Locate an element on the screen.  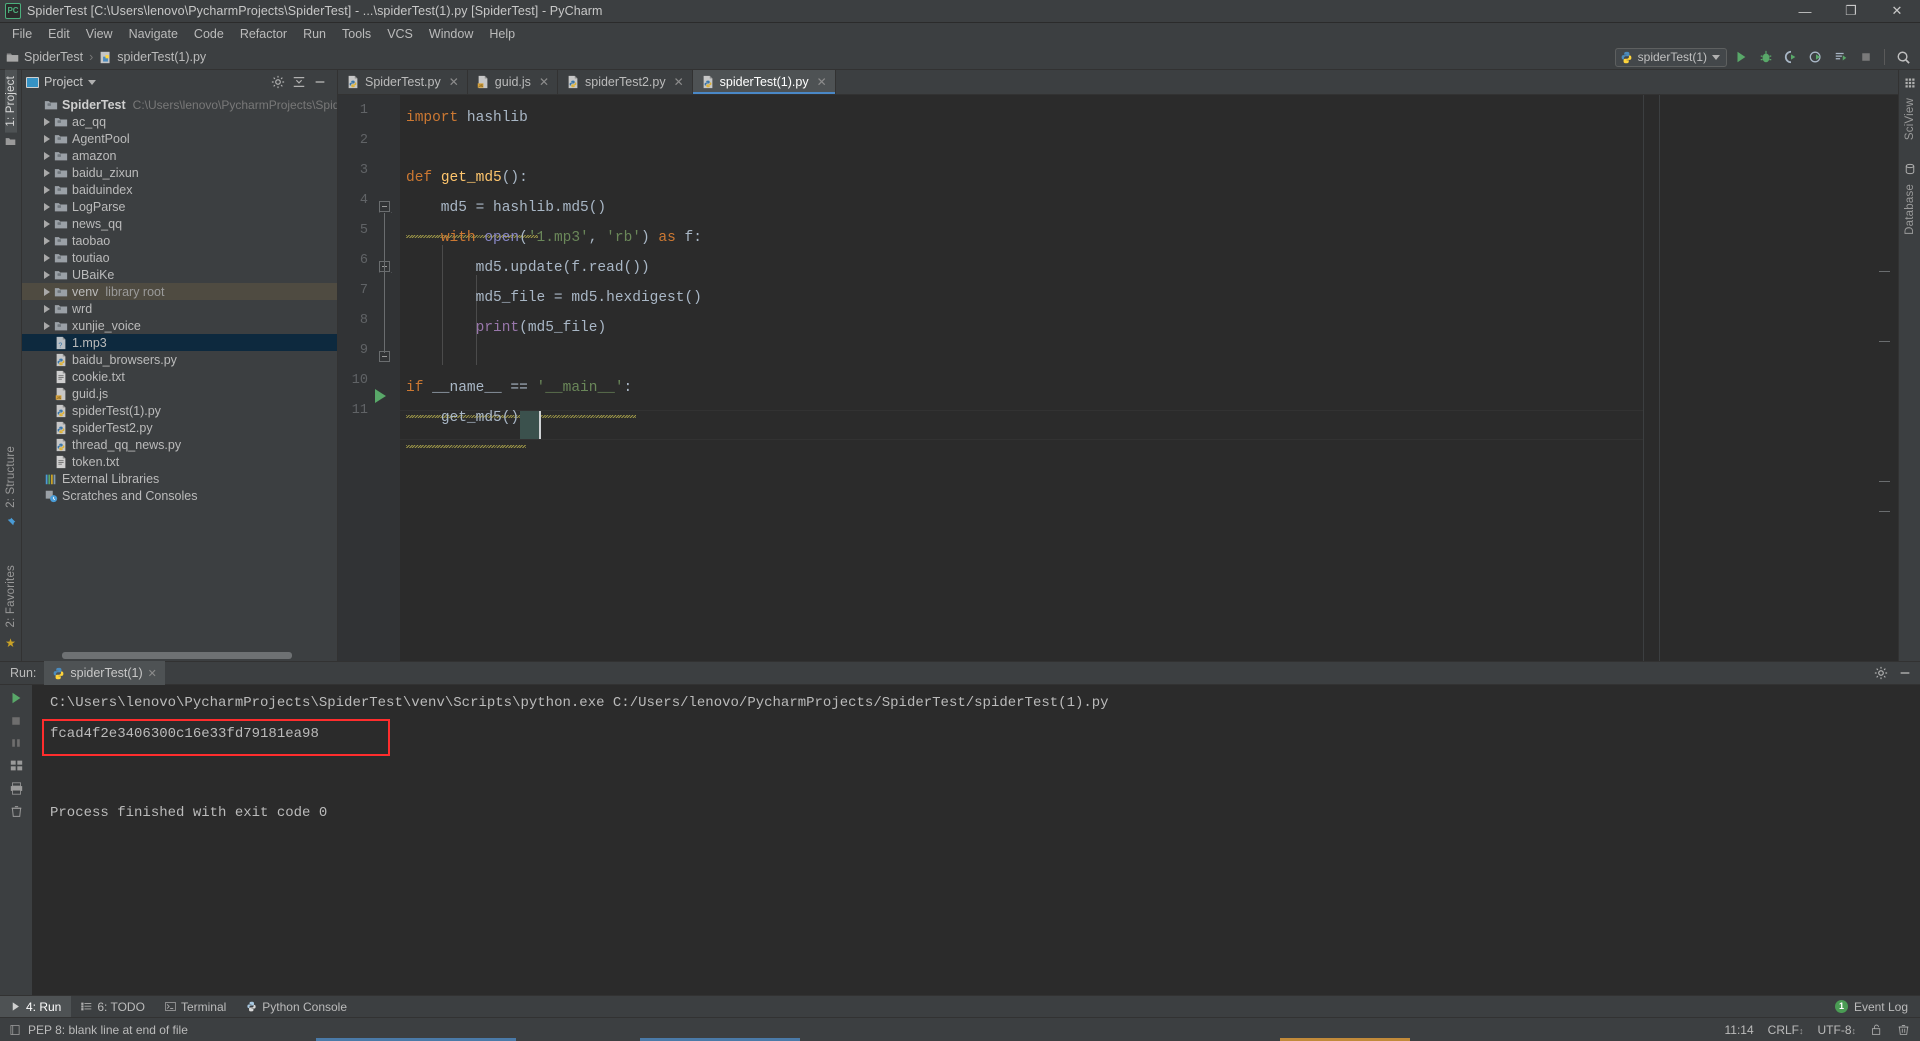
sidebar-item-sciview: SciView is located at coordinates (1910, 119).